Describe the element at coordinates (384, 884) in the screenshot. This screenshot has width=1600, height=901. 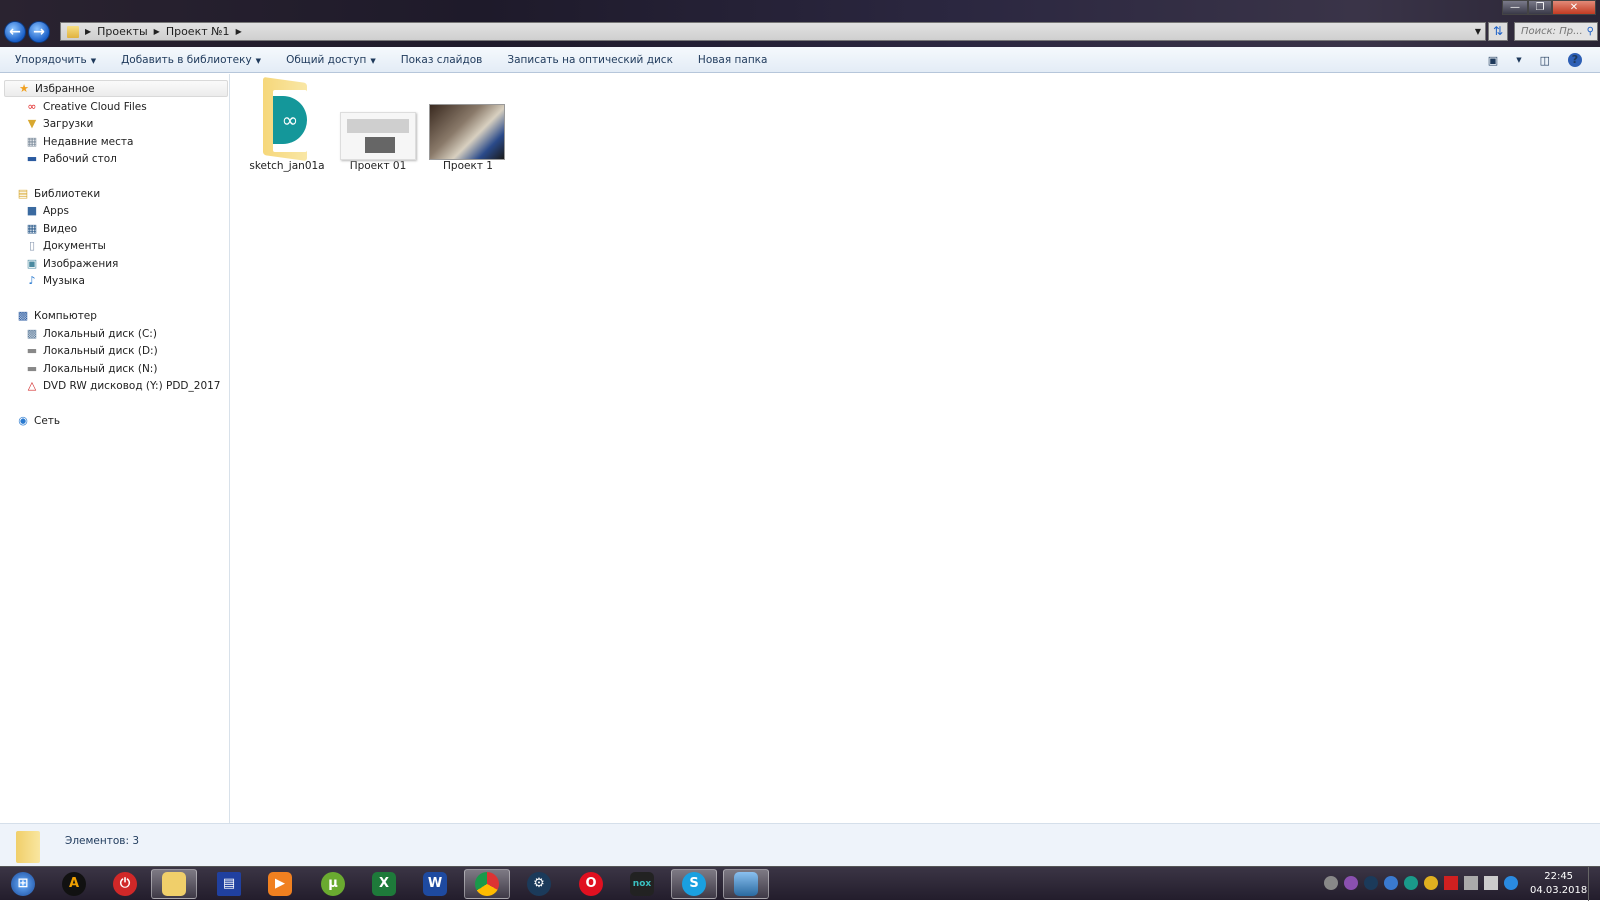
I see `taskbar-excel: X` at that location.